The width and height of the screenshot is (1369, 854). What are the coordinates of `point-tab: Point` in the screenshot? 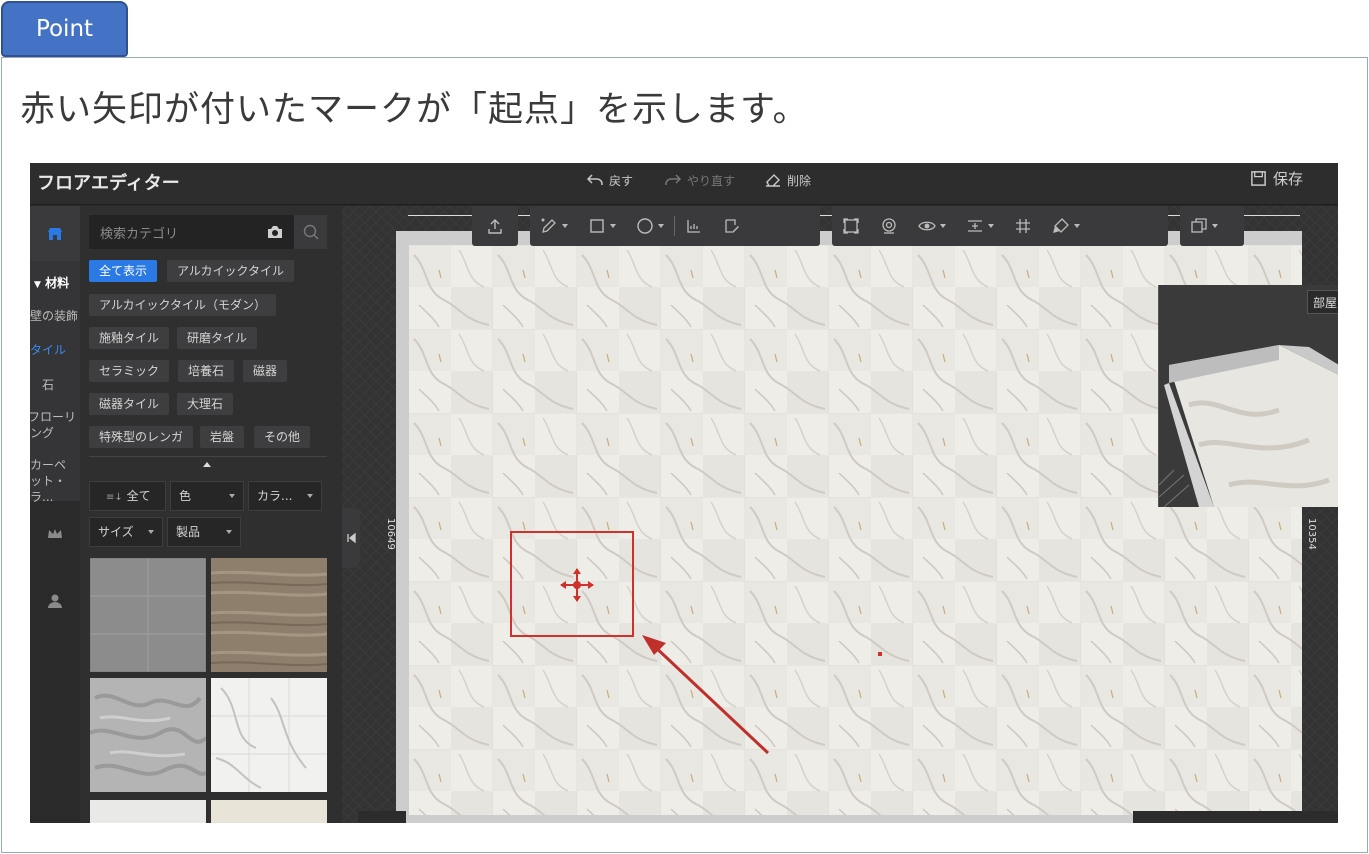 It's located at (64, 29).